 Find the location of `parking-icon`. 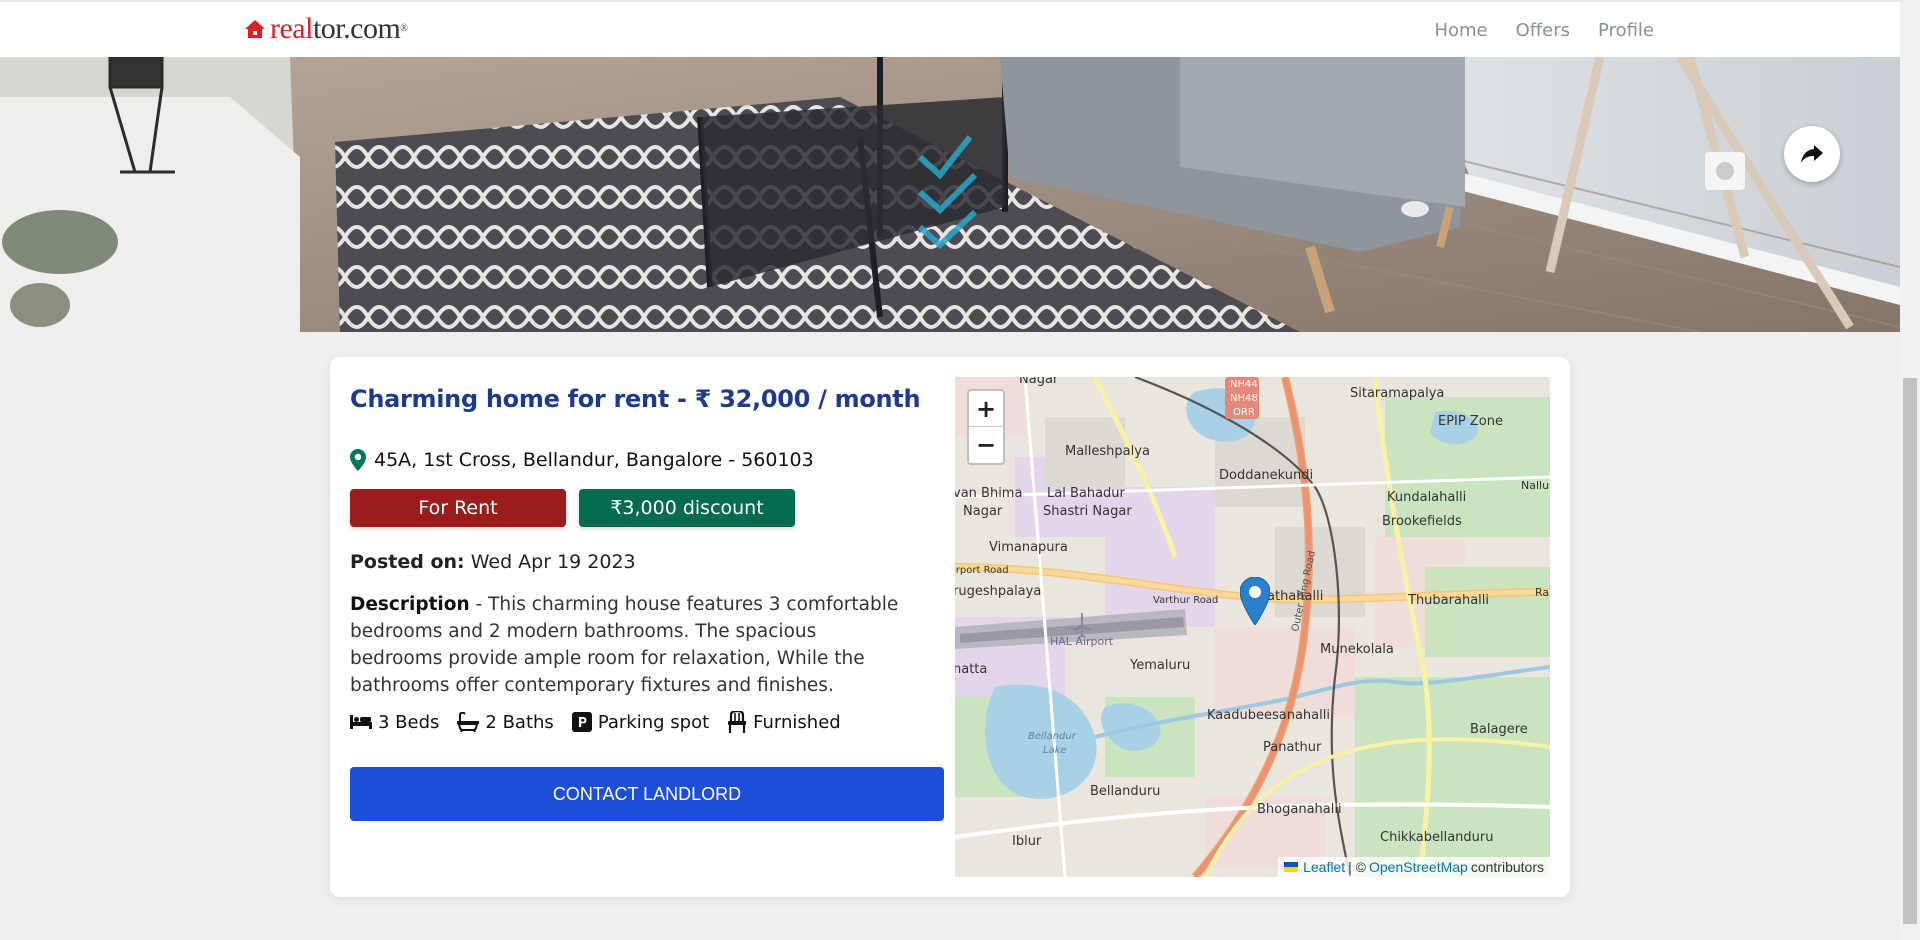

parking-icon is located at coordinates (581, 722).